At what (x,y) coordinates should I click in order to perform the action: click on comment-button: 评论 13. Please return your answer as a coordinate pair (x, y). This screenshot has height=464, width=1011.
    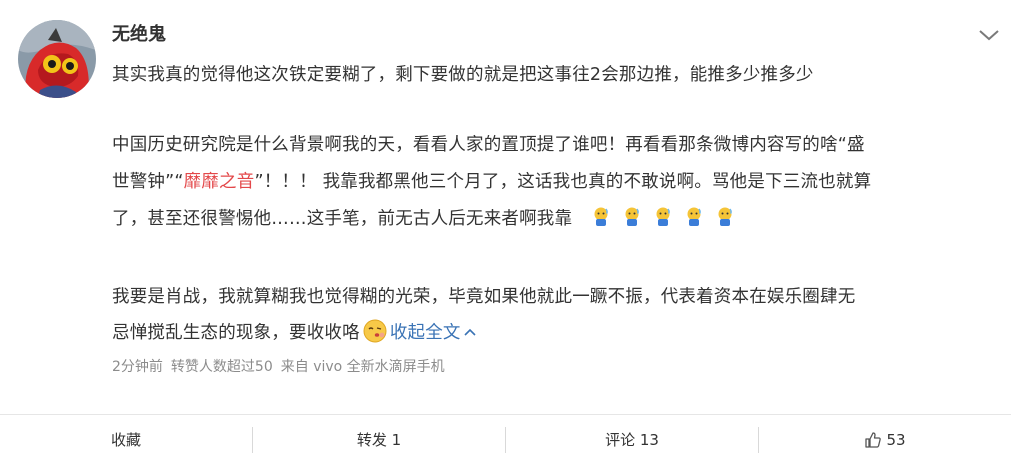
    Looking at the image, I should click on (632, 439).